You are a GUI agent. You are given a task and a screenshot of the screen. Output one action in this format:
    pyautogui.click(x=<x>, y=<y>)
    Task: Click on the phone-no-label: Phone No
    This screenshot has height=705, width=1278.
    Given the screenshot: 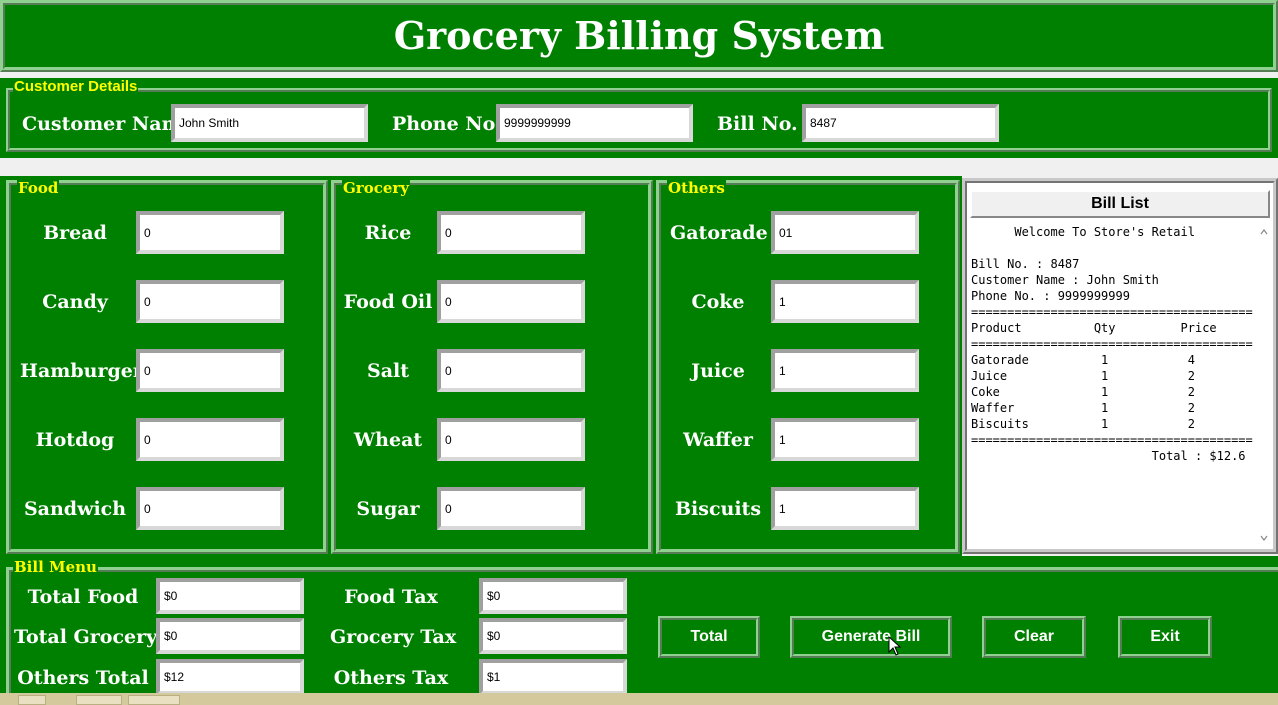 What is the action you would take?
    pyautogui.click(x=444, y=124)
    